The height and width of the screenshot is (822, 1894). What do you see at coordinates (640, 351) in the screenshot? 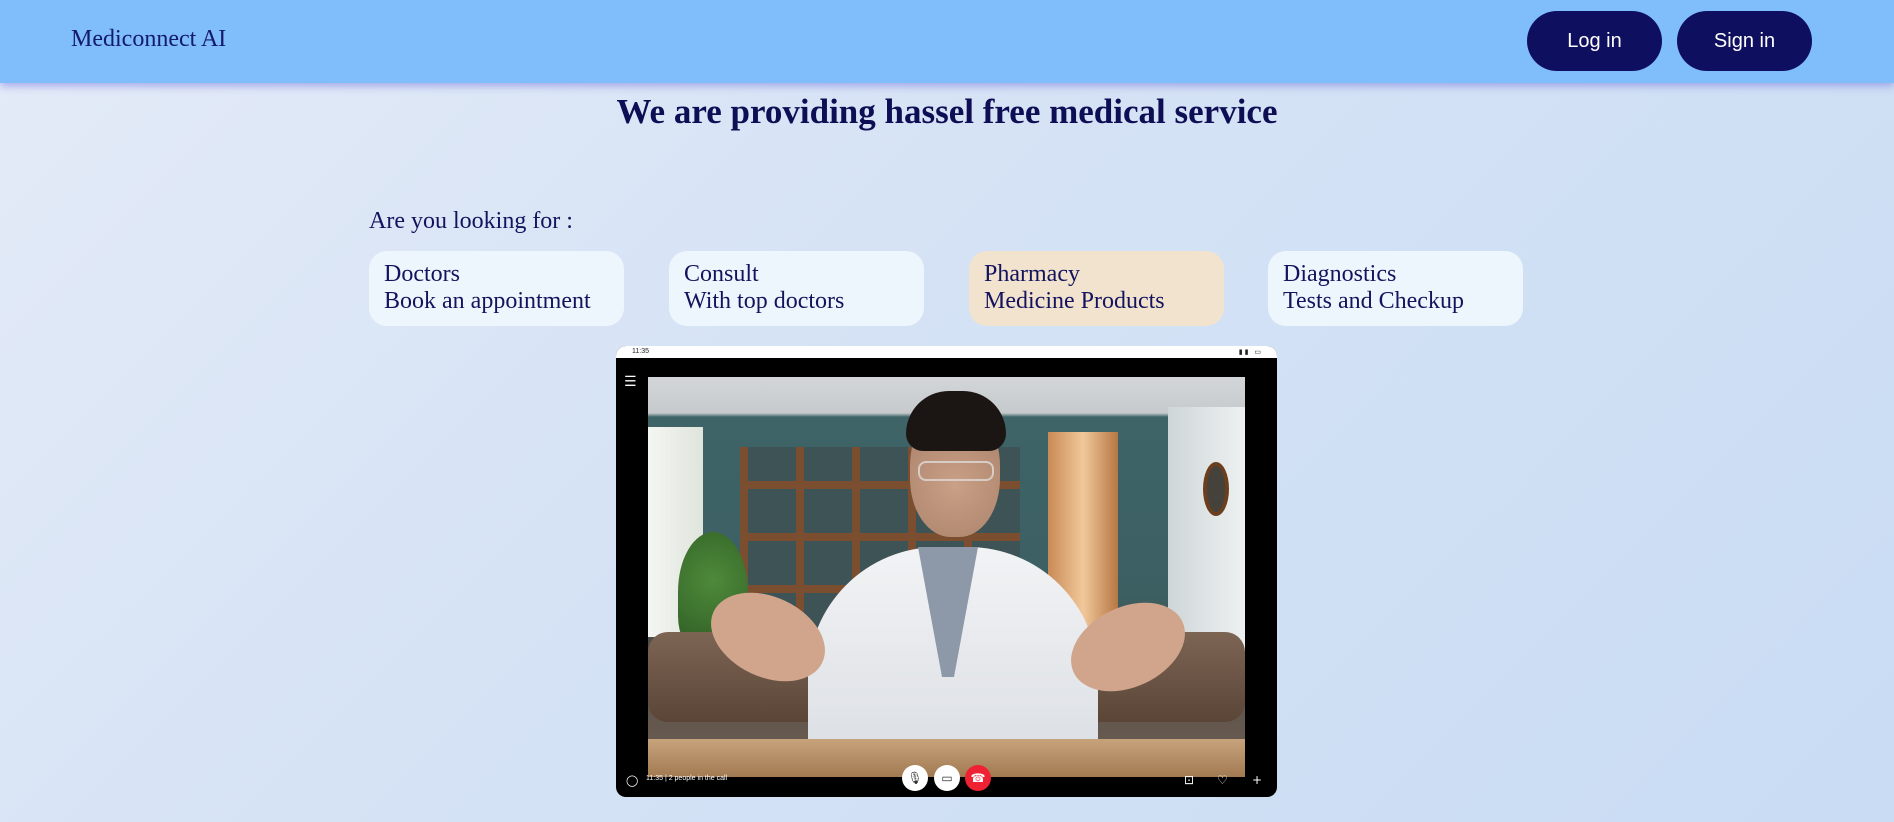
I see `status-time: 11:35` at bounding box center [640, 351].